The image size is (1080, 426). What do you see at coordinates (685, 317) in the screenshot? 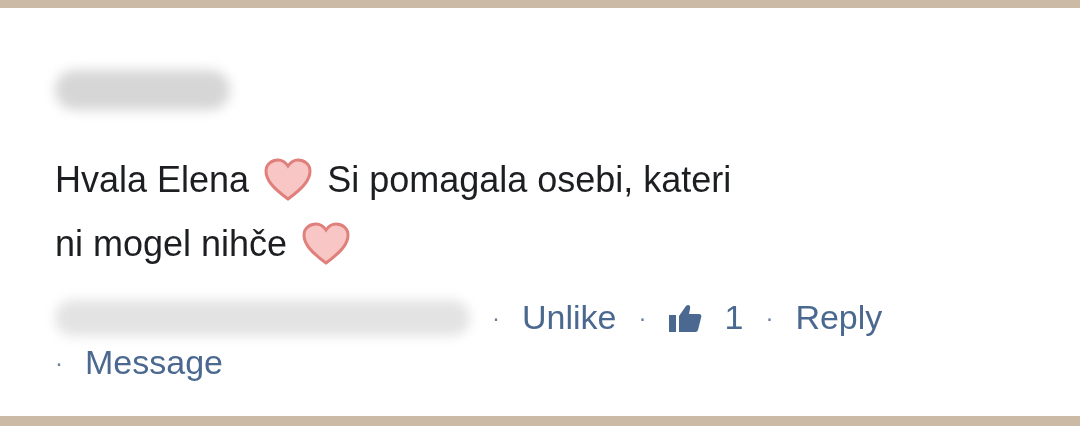
I see `thumbs-up-icon` at bounding box center [685, 317].